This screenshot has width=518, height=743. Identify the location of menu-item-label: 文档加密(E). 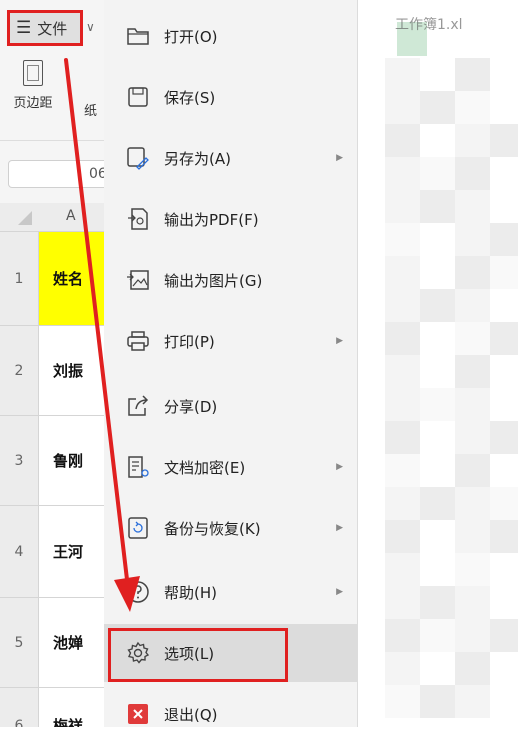
(205, 467).